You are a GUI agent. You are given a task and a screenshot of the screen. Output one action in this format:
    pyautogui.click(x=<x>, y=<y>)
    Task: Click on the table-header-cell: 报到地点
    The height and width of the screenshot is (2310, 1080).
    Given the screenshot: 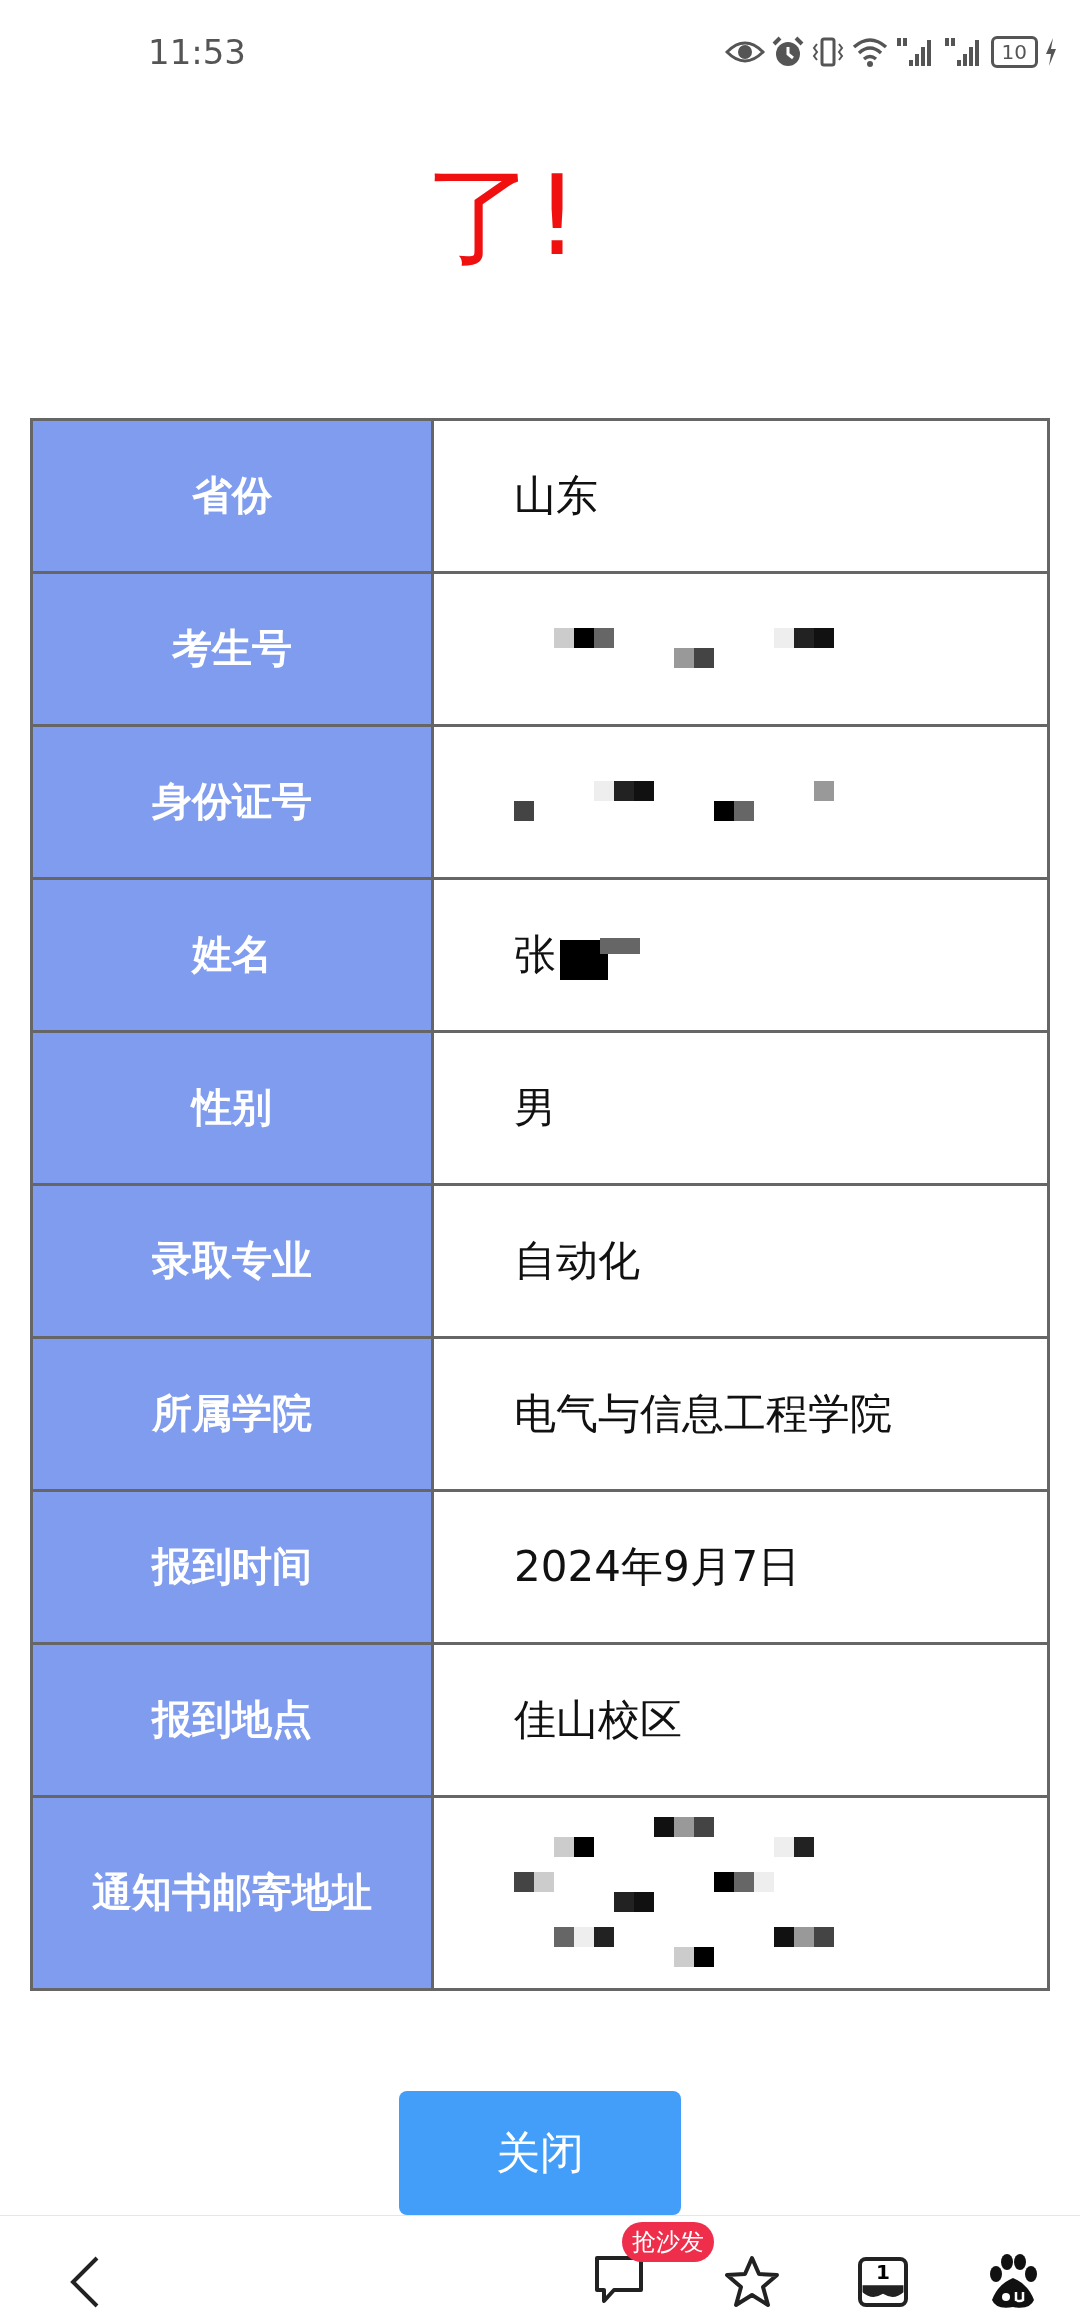 What is the action you would take?
    pyautogui.click(x=233, y=1719)
    